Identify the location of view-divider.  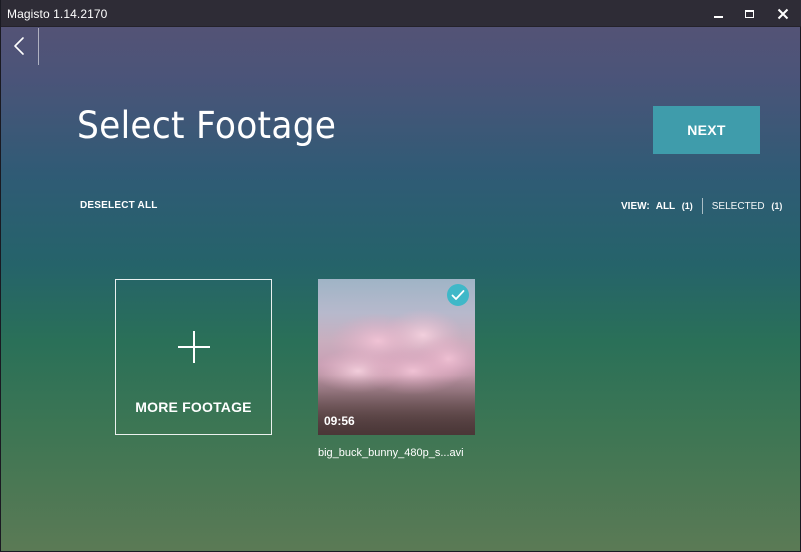
(702, 206).